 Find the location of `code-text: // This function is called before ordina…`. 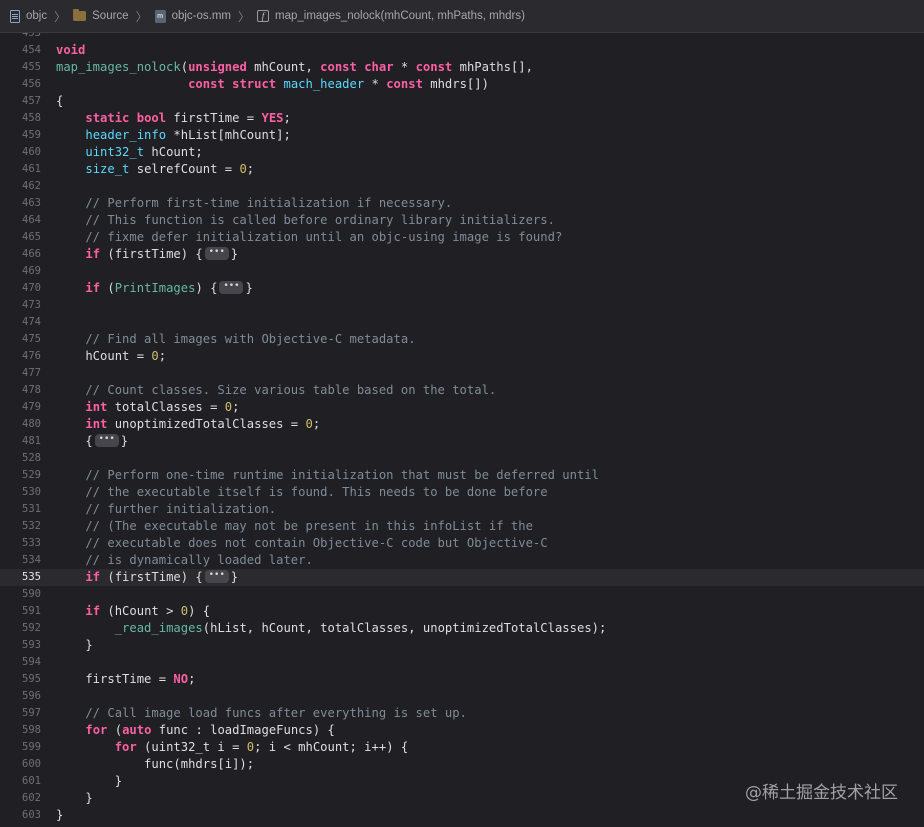

code-text: // This function is called before ordina… is located at coordinates (305, 220).